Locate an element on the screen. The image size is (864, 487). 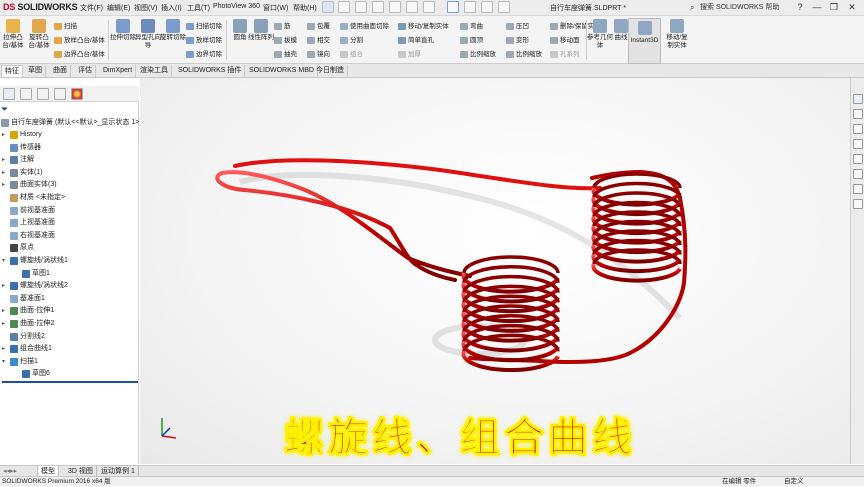
menu-photoview: PhotoView 360 is located at coordinates (236, 6).